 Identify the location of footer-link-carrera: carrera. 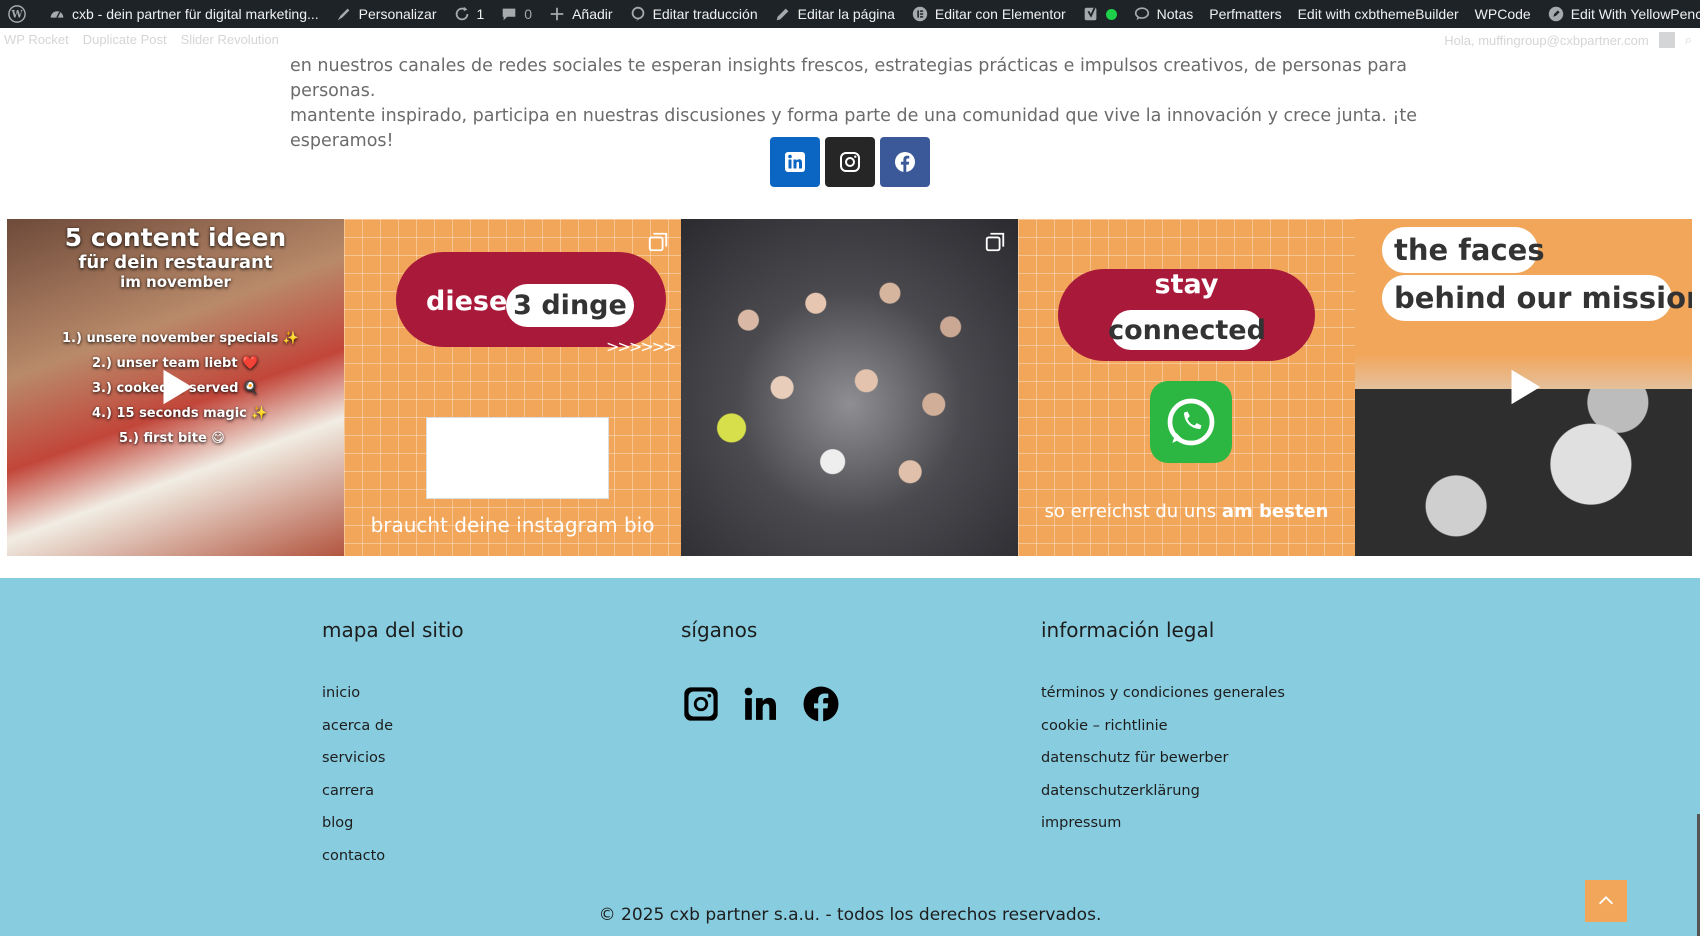
(393, 798).